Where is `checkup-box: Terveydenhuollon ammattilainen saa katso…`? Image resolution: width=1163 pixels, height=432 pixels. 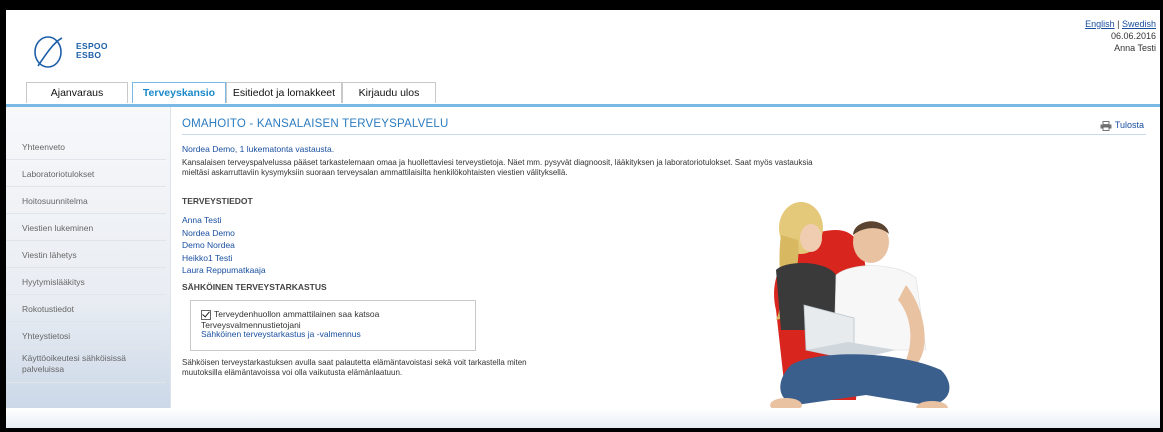 checkup-box: Terveydenhuollon ammattilainen saa katso… is located at coordinates (333, 325).